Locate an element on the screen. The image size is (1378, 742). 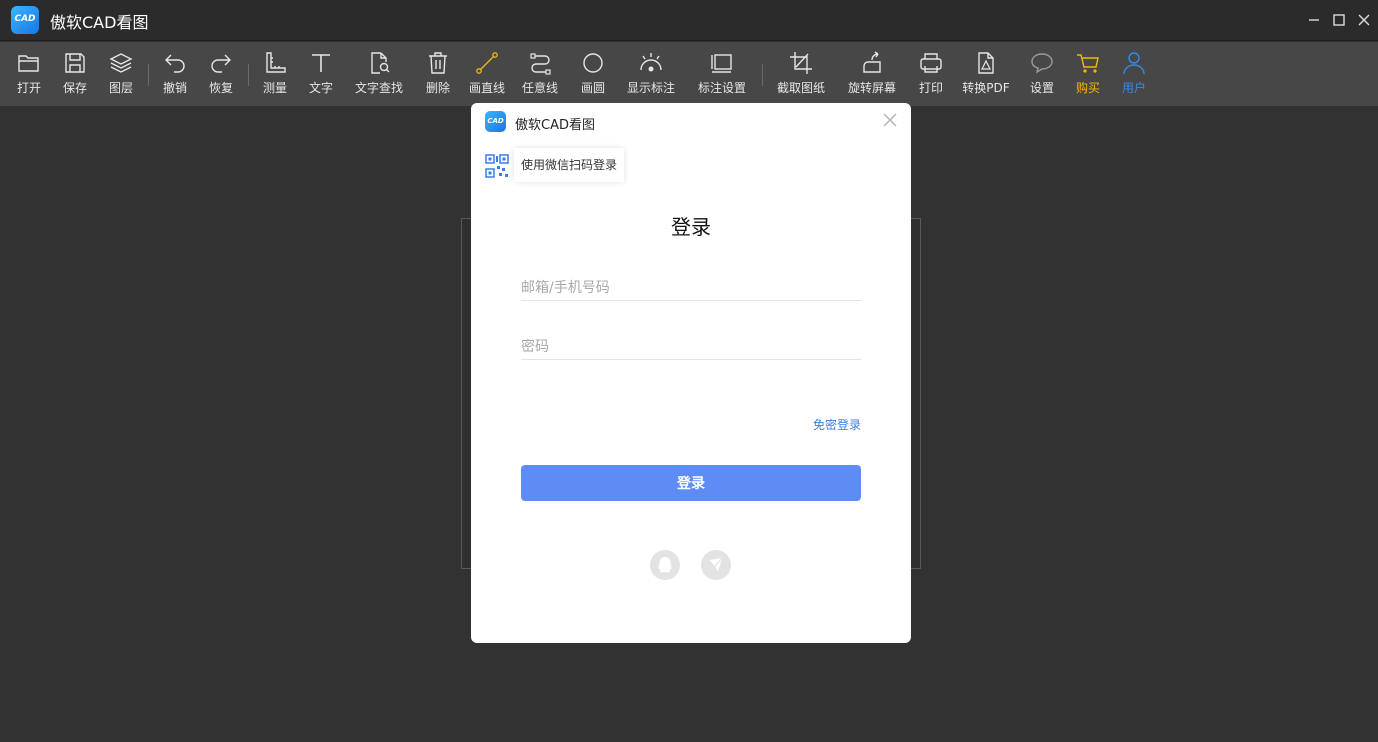
qr-login-tooltip: 使用微信扫码登录 is located at coordinates (569, 165).